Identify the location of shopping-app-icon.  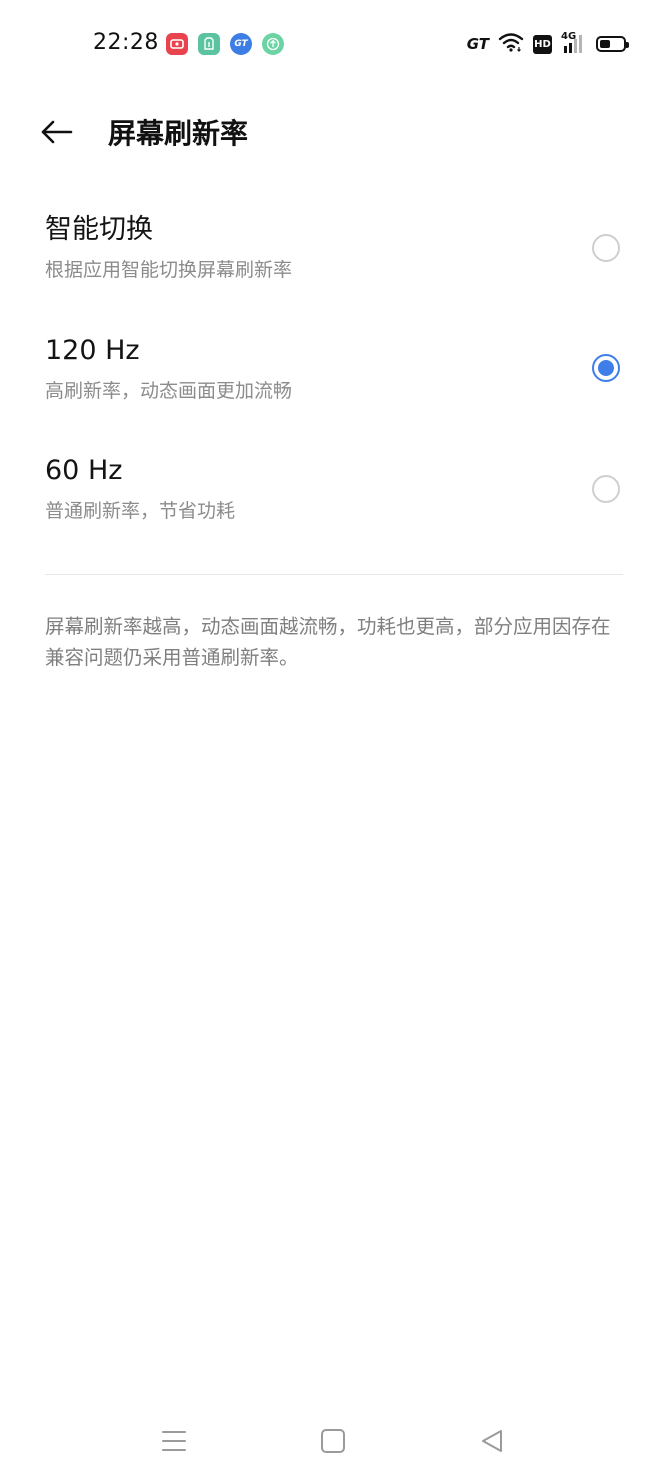
(209, 44).